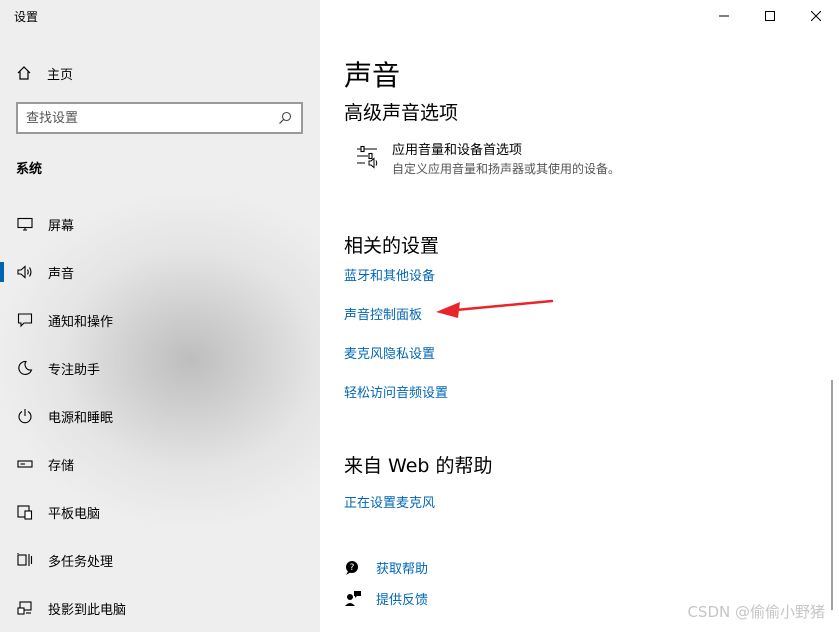 The width and height of the screenshot is (839, 632). Describe the element at coordinates (44, 73) in the screenshot. I see `home-link: 主页` at that location.